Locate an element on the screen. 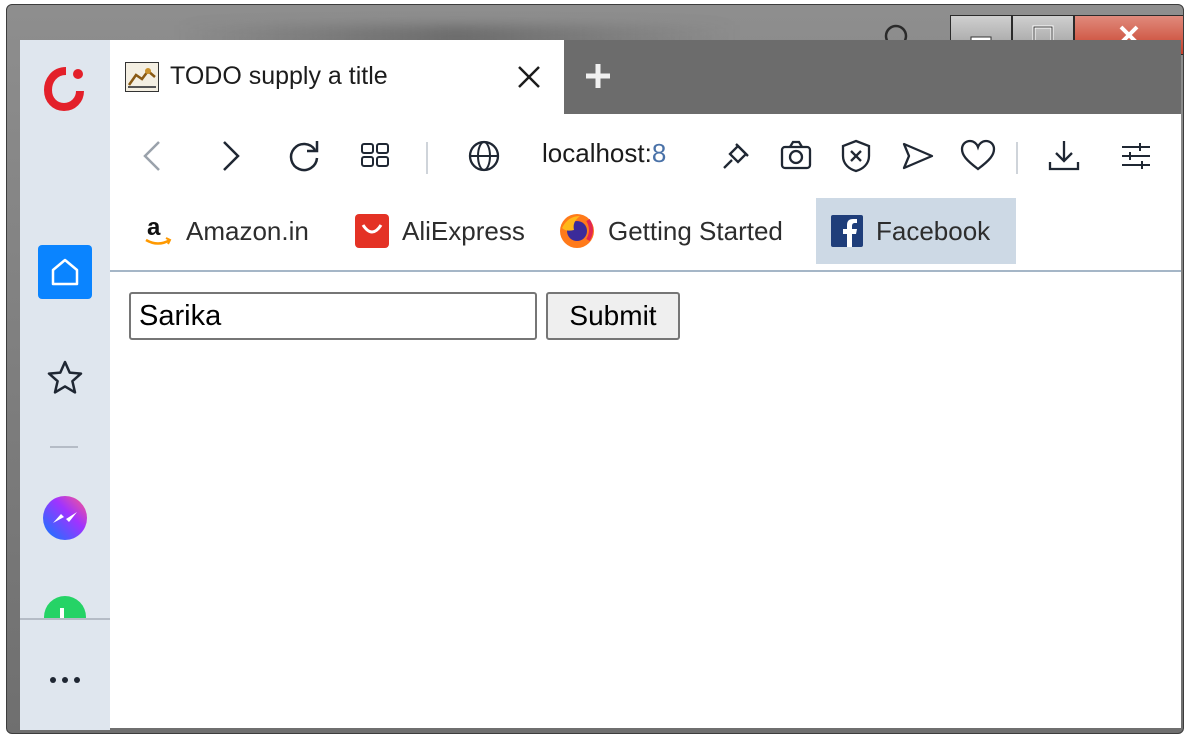 The height and width of the screenshot is (738, 1191). heart-icon is located at coordinates (978, 156).